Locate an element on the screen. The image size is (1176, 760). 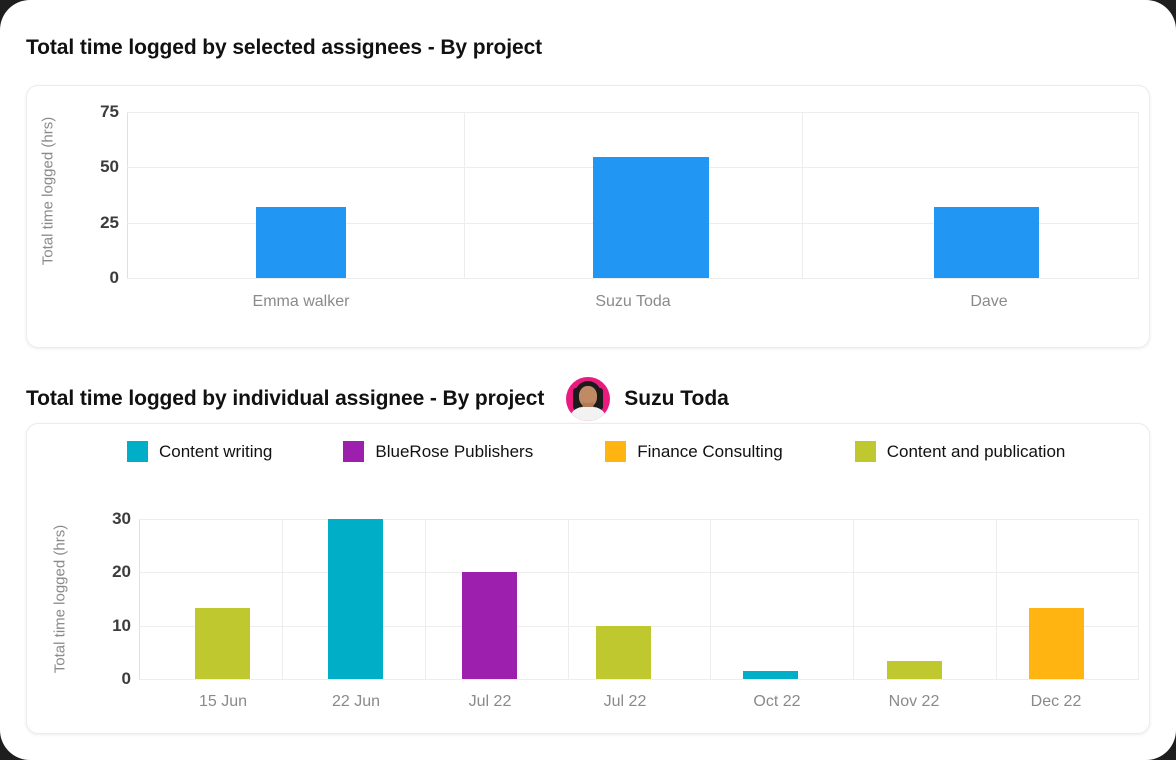
avatar-shirt is located at coordinates (588, 414).